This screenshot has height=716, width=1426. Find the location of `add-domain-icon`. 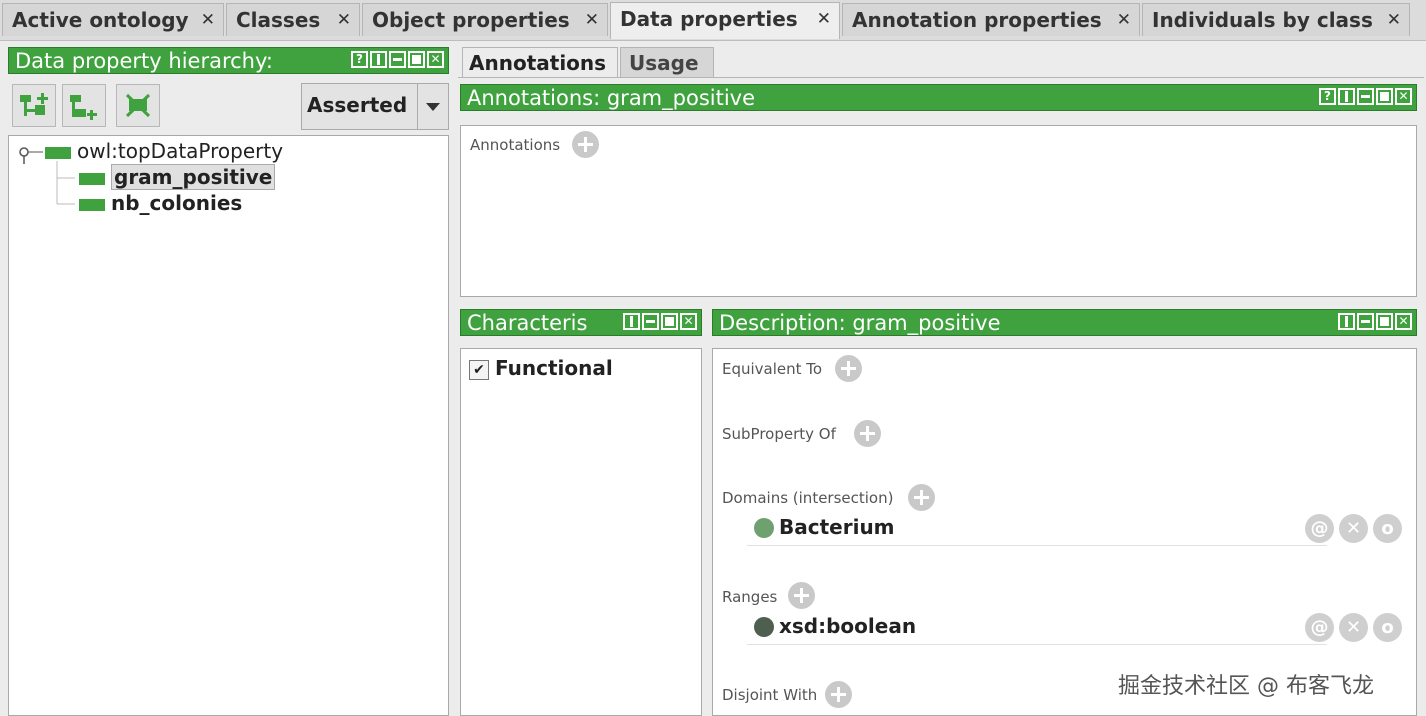

add-domain-icon is located at coordinates (921, 497).